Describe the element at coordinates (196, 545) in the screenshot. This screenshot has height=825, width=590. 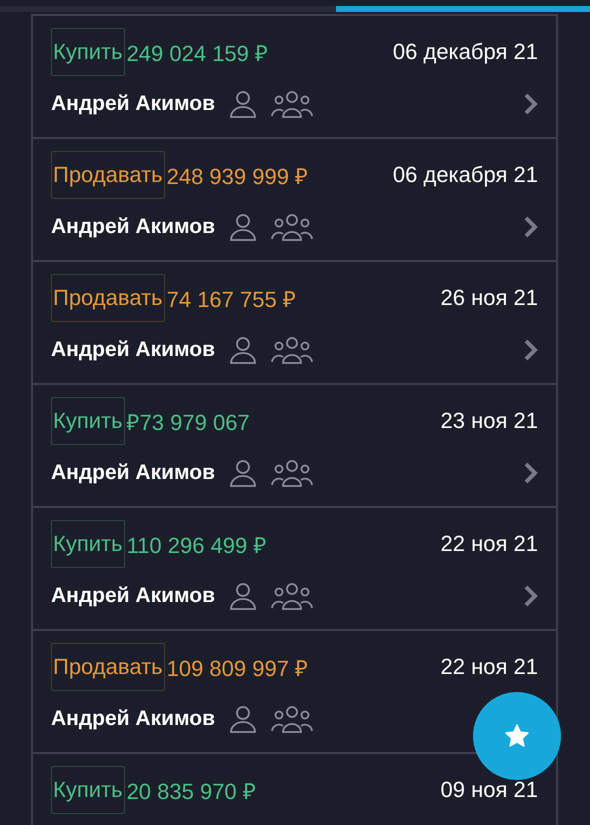
I see `deal-amount: 110 296 499 ₽` at that location.